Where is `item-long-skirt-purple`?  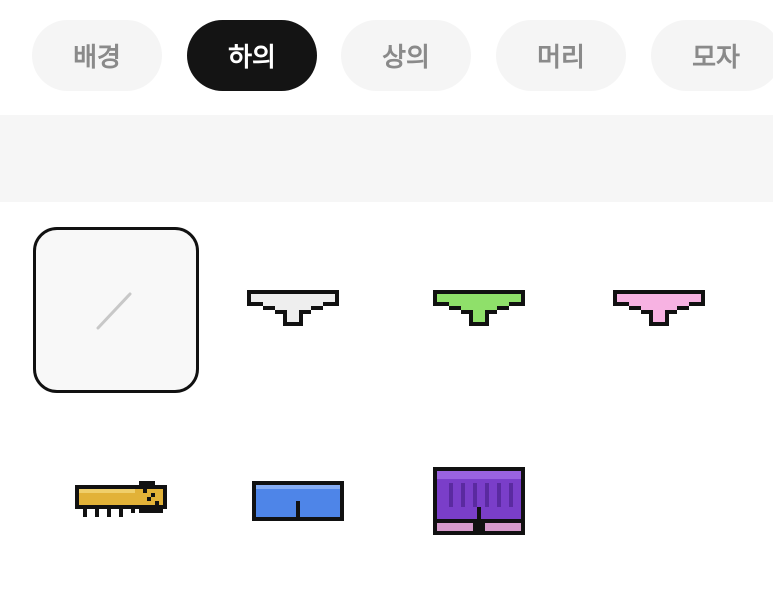
item-long-skirt-purple is located at coordinates (479, 501).